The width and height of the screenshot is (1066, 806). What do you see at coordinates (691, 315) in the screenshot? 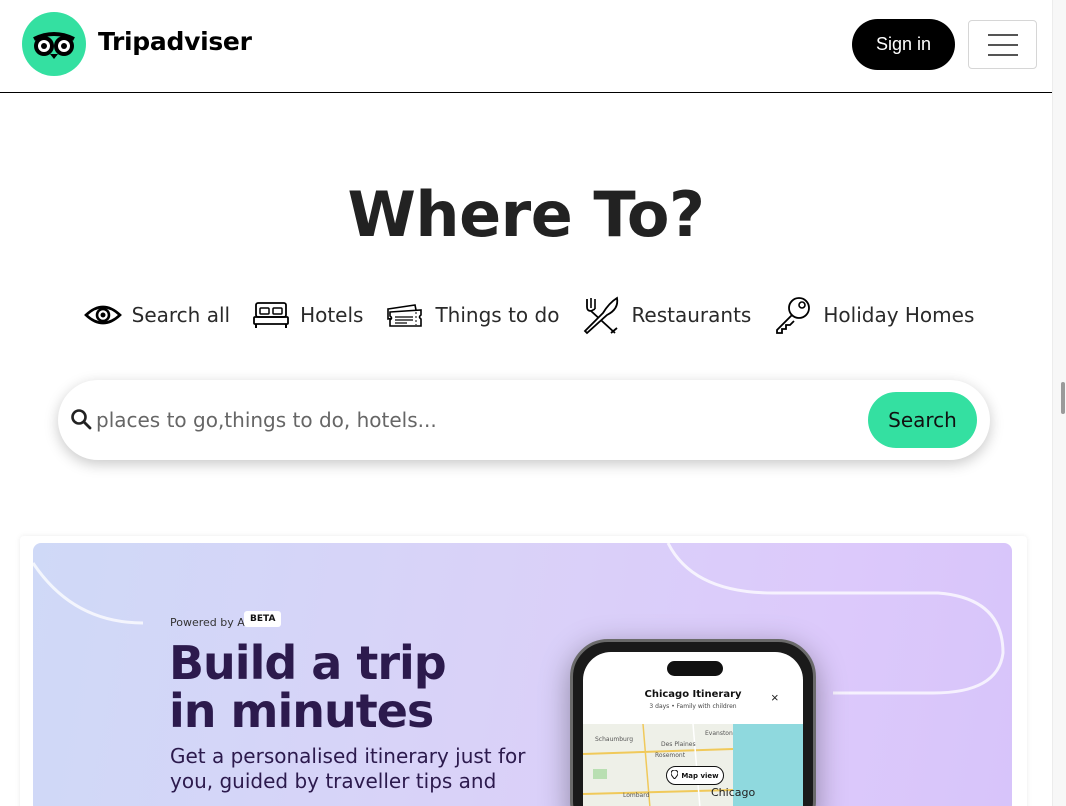
I see `tab-label: Restaurants` at bounding box center [691, 315].